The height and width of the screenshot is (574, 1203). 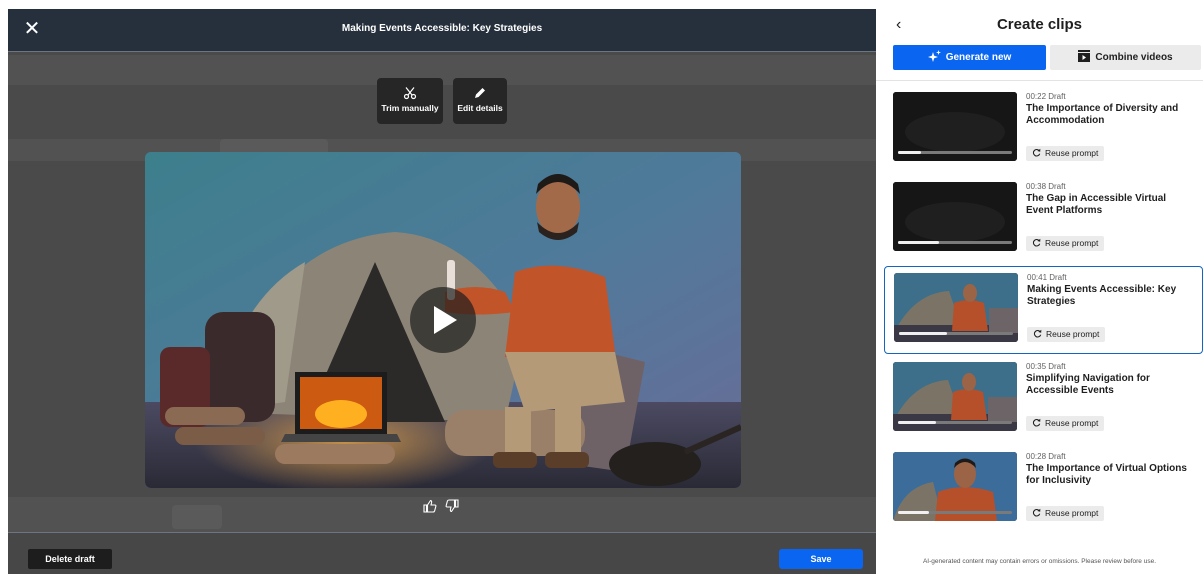 I want to click on clip-meta: 00:28 Draft, so click(x=1046, y=456).